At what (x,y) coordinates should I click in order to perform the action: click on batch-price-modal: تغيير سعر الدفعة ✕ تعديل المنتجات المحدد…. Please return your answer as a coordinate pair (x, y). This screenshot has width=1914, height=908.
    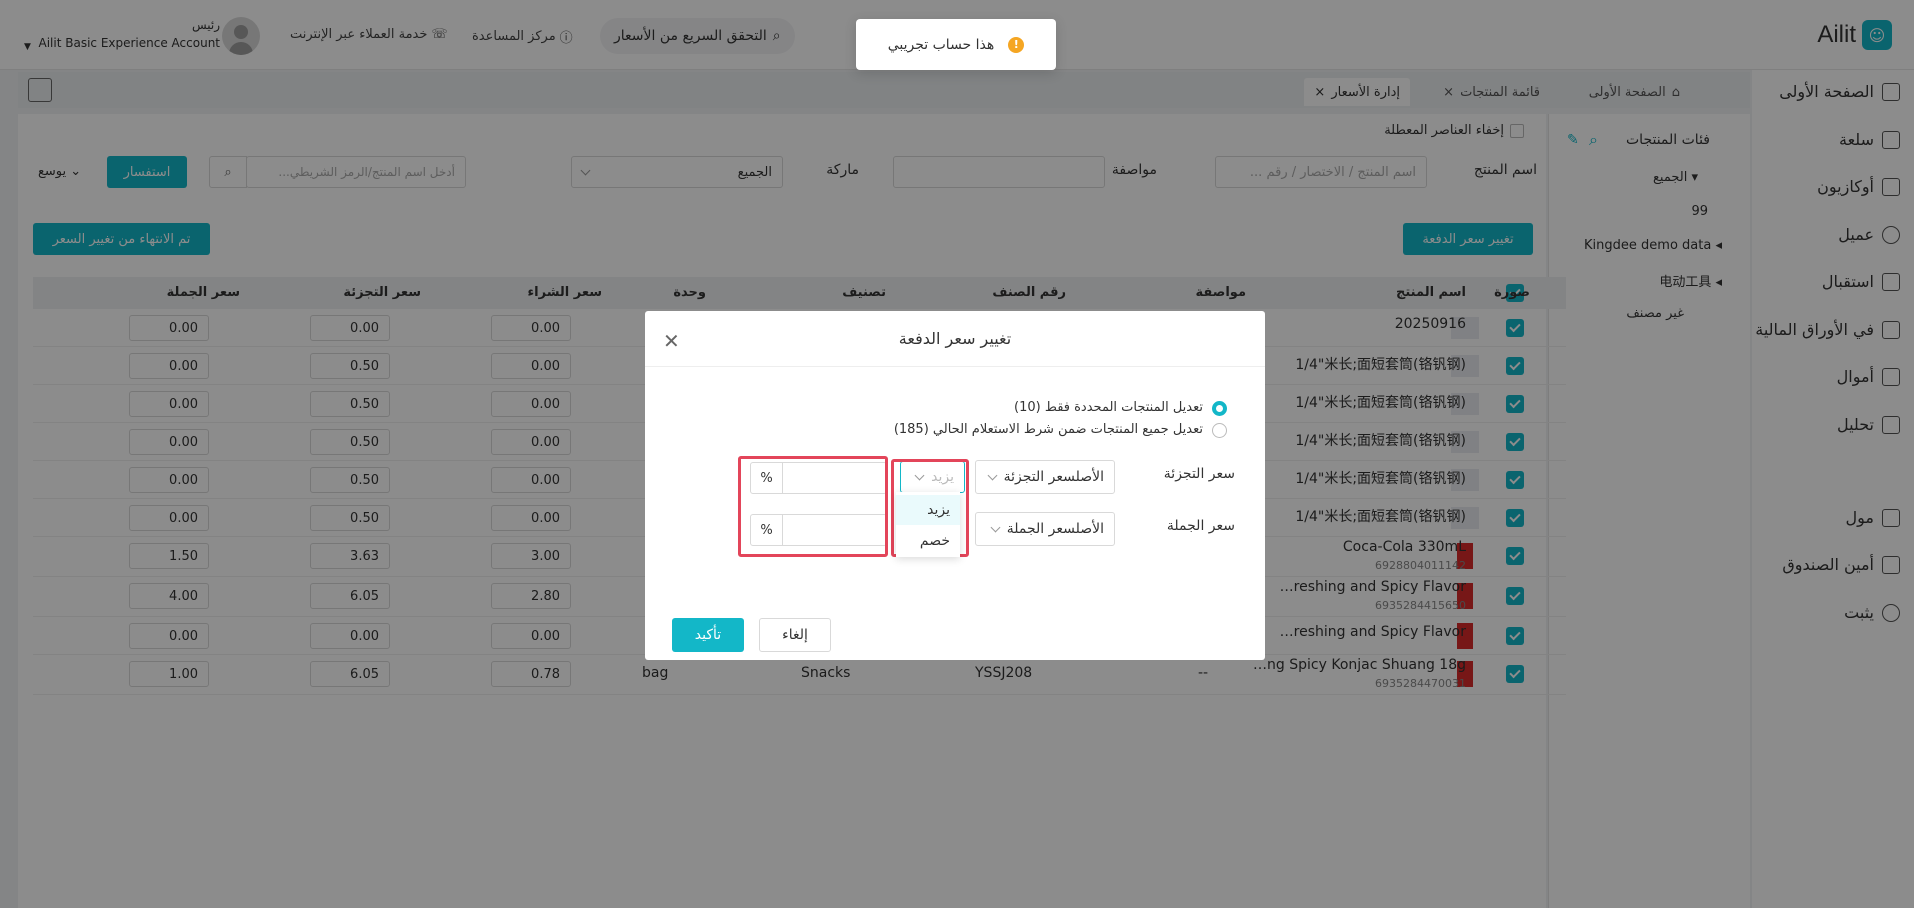
    Looking at the image, I should click on (955, 485).